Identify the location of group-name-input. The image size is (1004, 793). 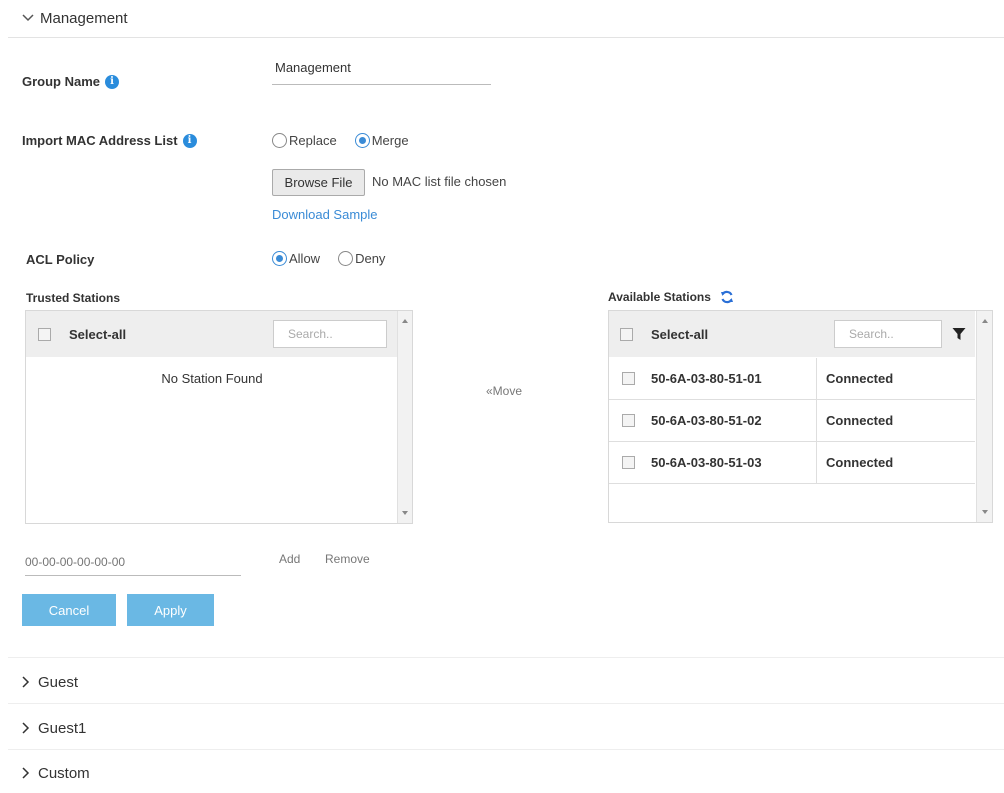
(381, 71).